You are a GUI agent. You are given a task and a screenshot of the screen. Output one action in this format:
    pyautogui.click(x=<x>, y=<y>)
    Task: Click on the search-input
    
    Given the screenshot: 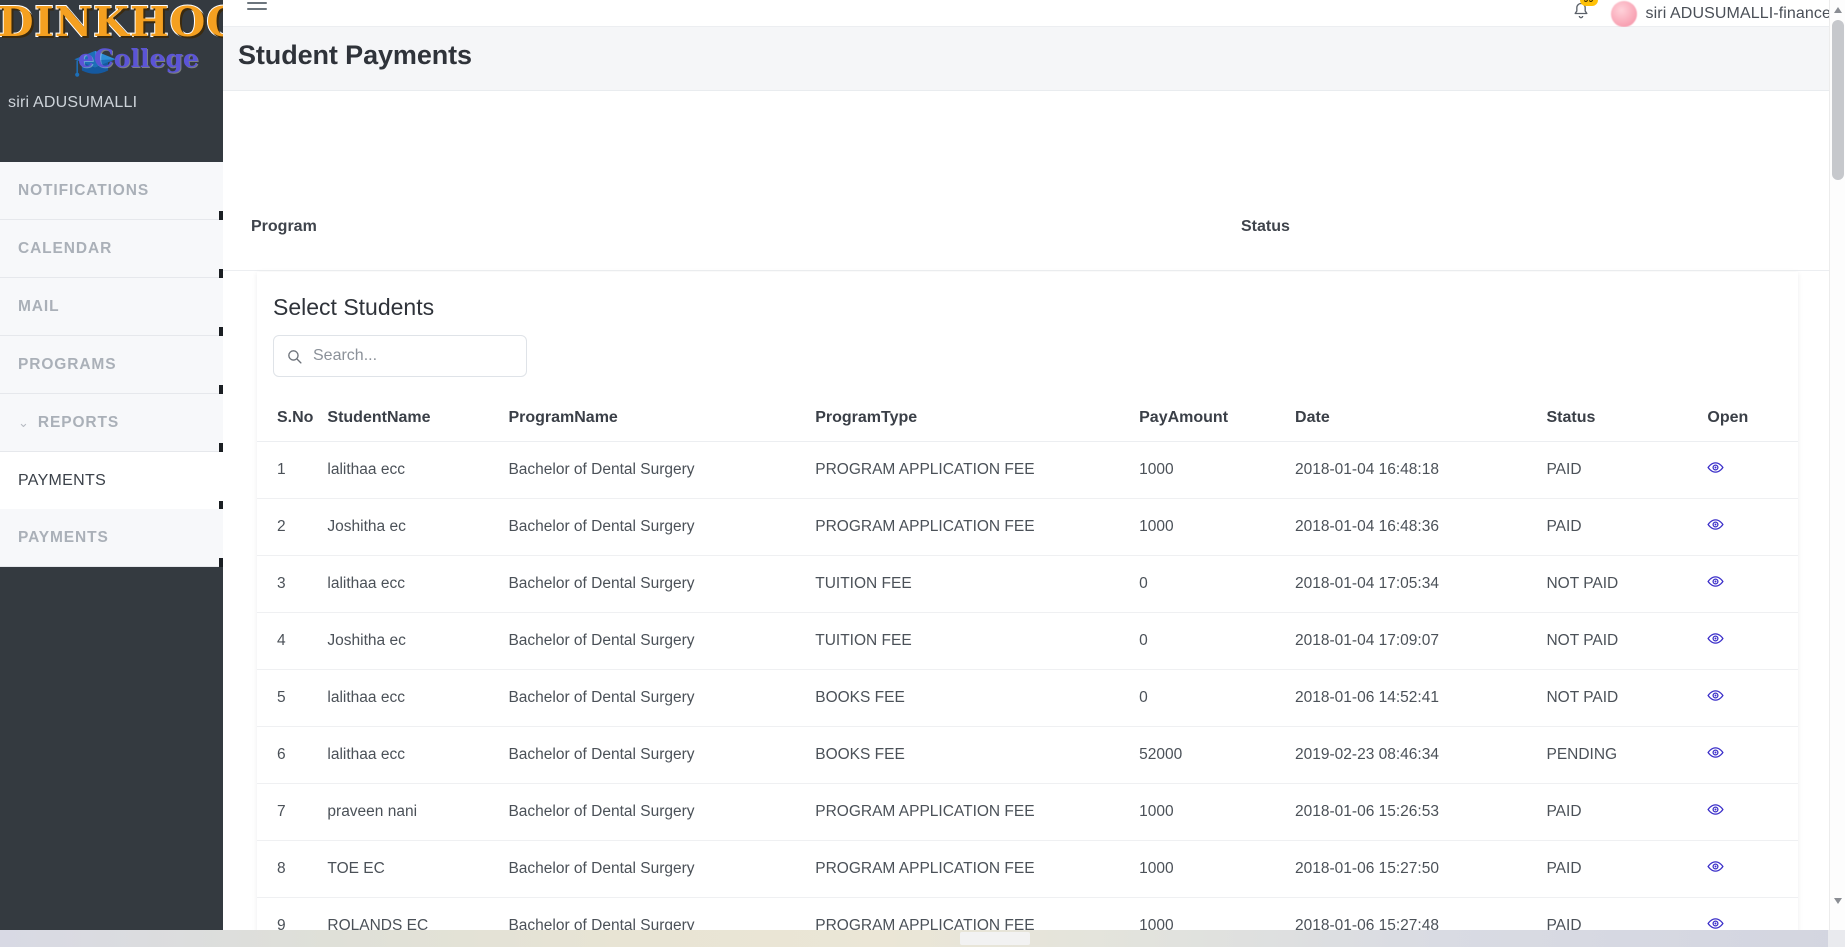 What is the action you would take?
    pyautogui.click(x=408, y=356)
    